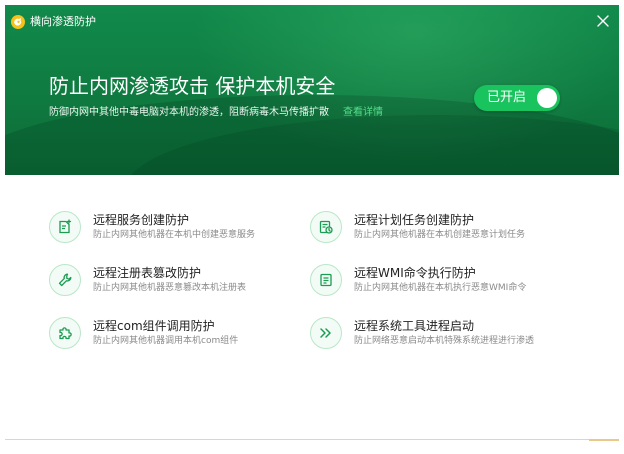  Describe the element at coordinates (18, 22) in the screenshot. I see `app-logo-icon` at that location.